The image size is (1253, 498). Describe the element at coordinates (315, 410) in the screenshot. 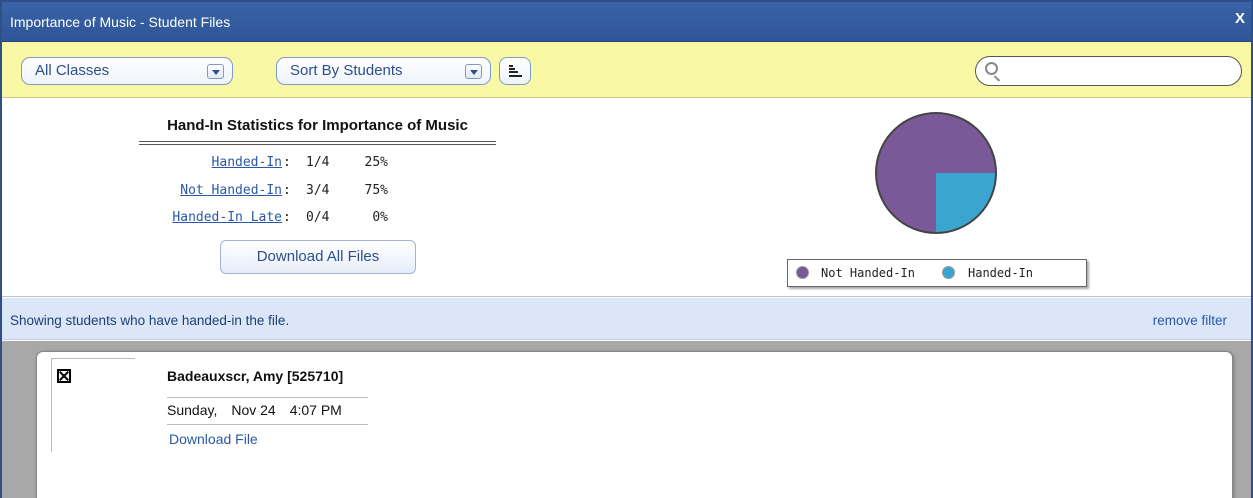

I see `submission-time: 4:07 PM` at that location.